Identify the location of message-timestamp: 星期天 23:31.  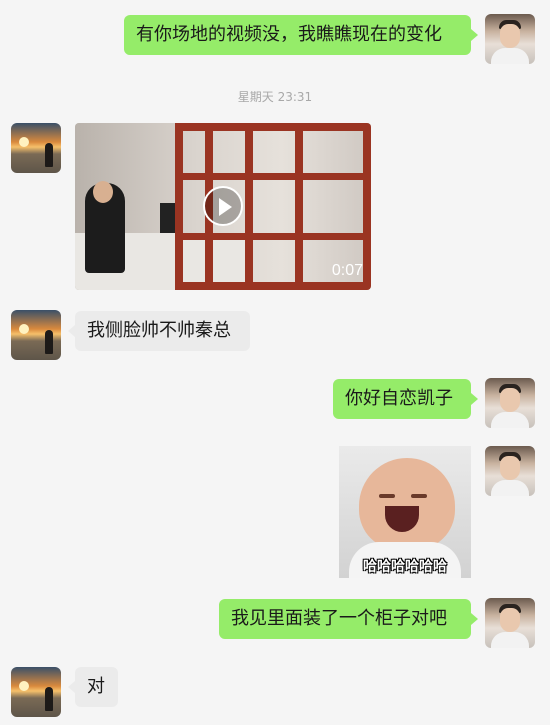
(275, 97).